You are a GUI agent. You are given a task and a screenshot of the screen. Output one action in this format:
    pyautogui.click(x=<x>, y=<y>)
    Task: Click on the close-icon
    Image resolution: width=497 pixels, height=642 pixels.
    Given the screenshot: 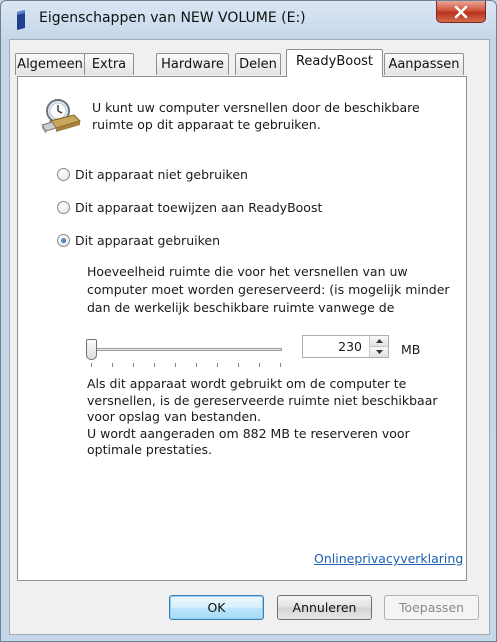 What is the action you would take?
    pyautogui.click(x=461, y=11)
    